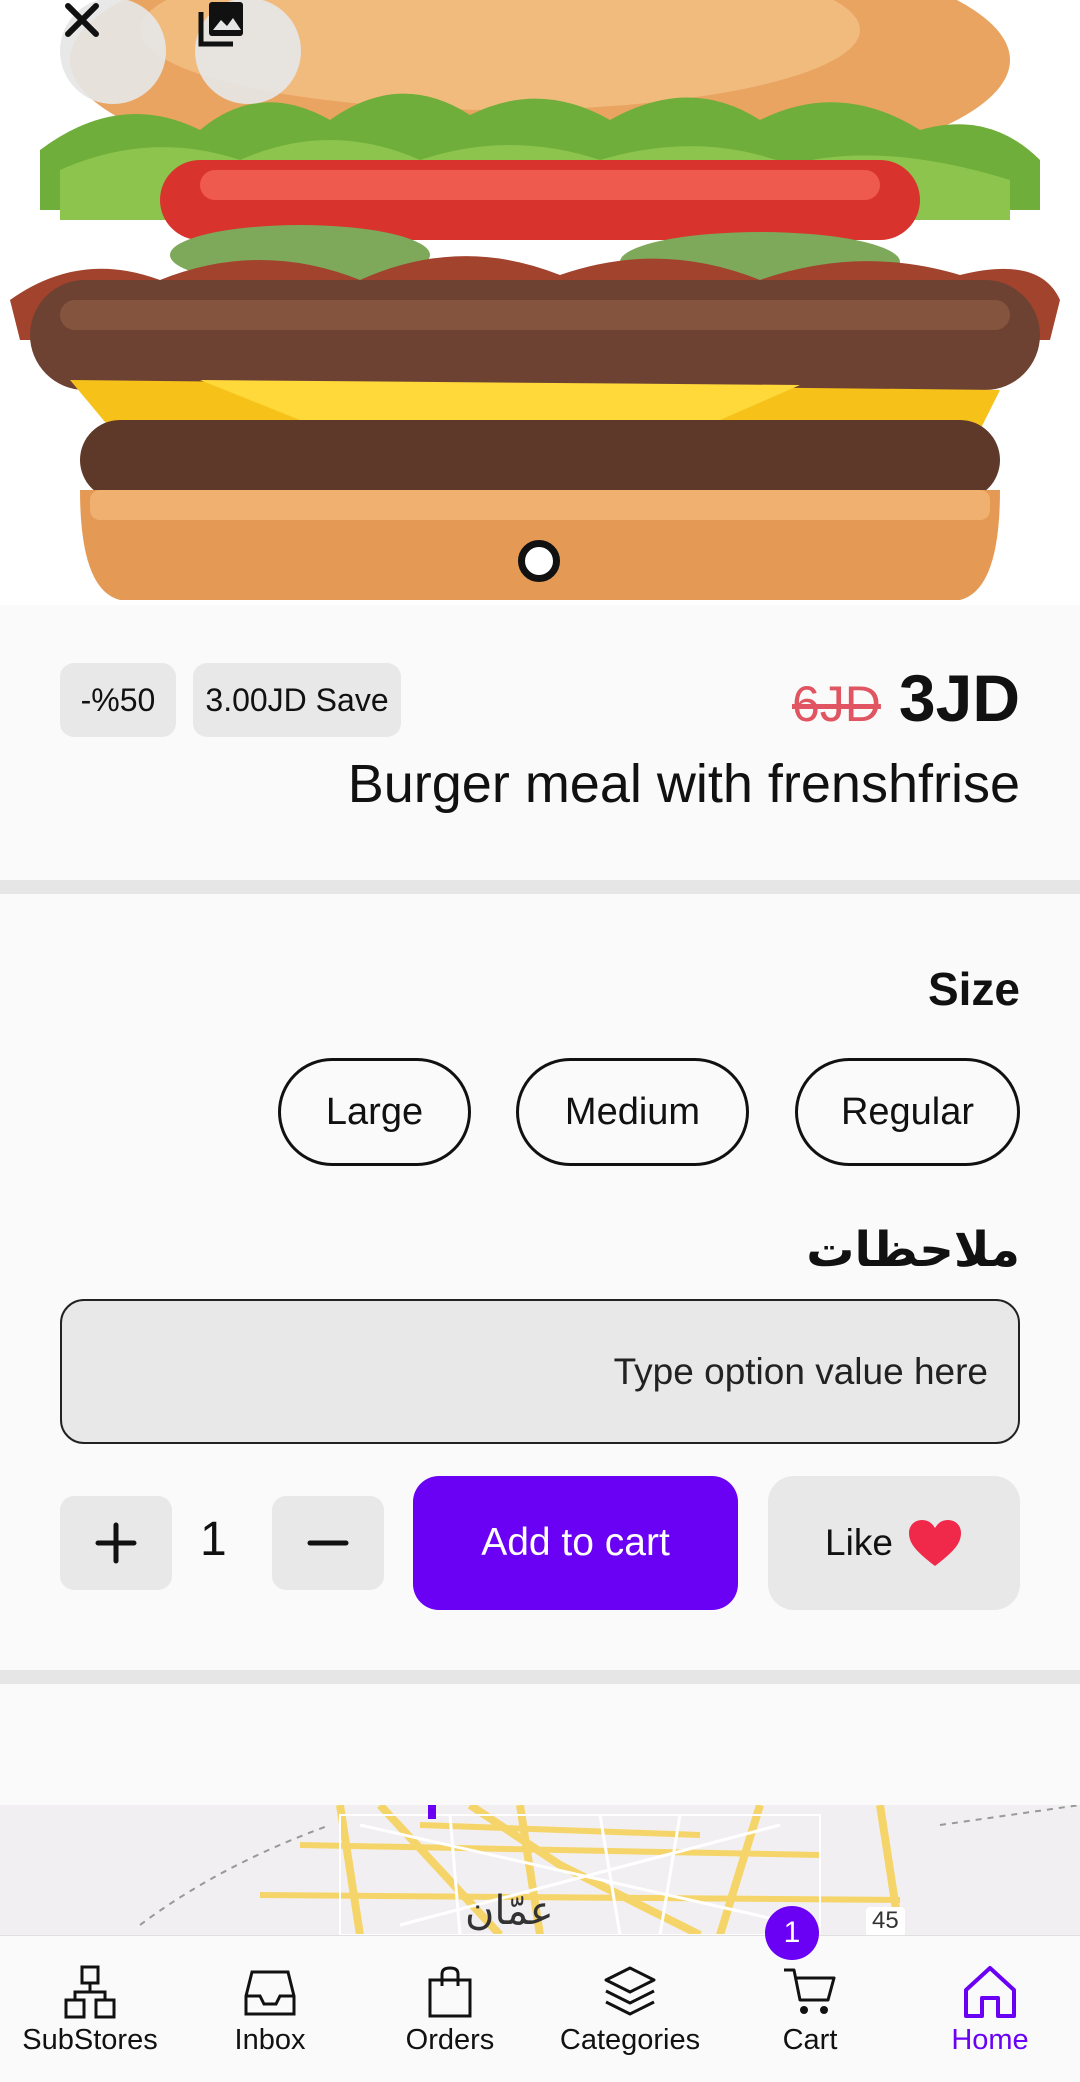 This screenshot has height=2082, width=1080. I want to click on price-row: 6JD 3JD, so click(906, 698).